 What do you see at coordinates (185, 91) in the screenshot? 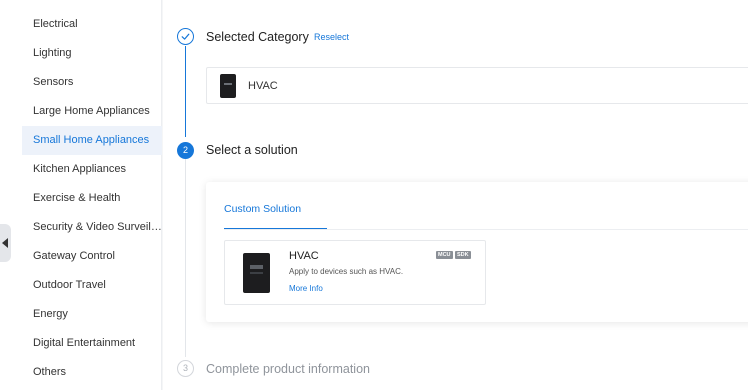
I see `step-connector-done` at bounding box center [185, 91].